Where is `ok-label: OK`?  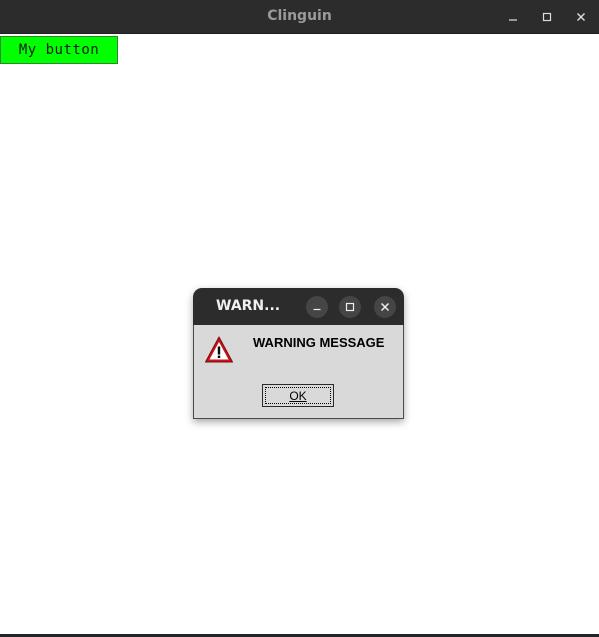 ok-label: OK is located at coordinates (298, 395).